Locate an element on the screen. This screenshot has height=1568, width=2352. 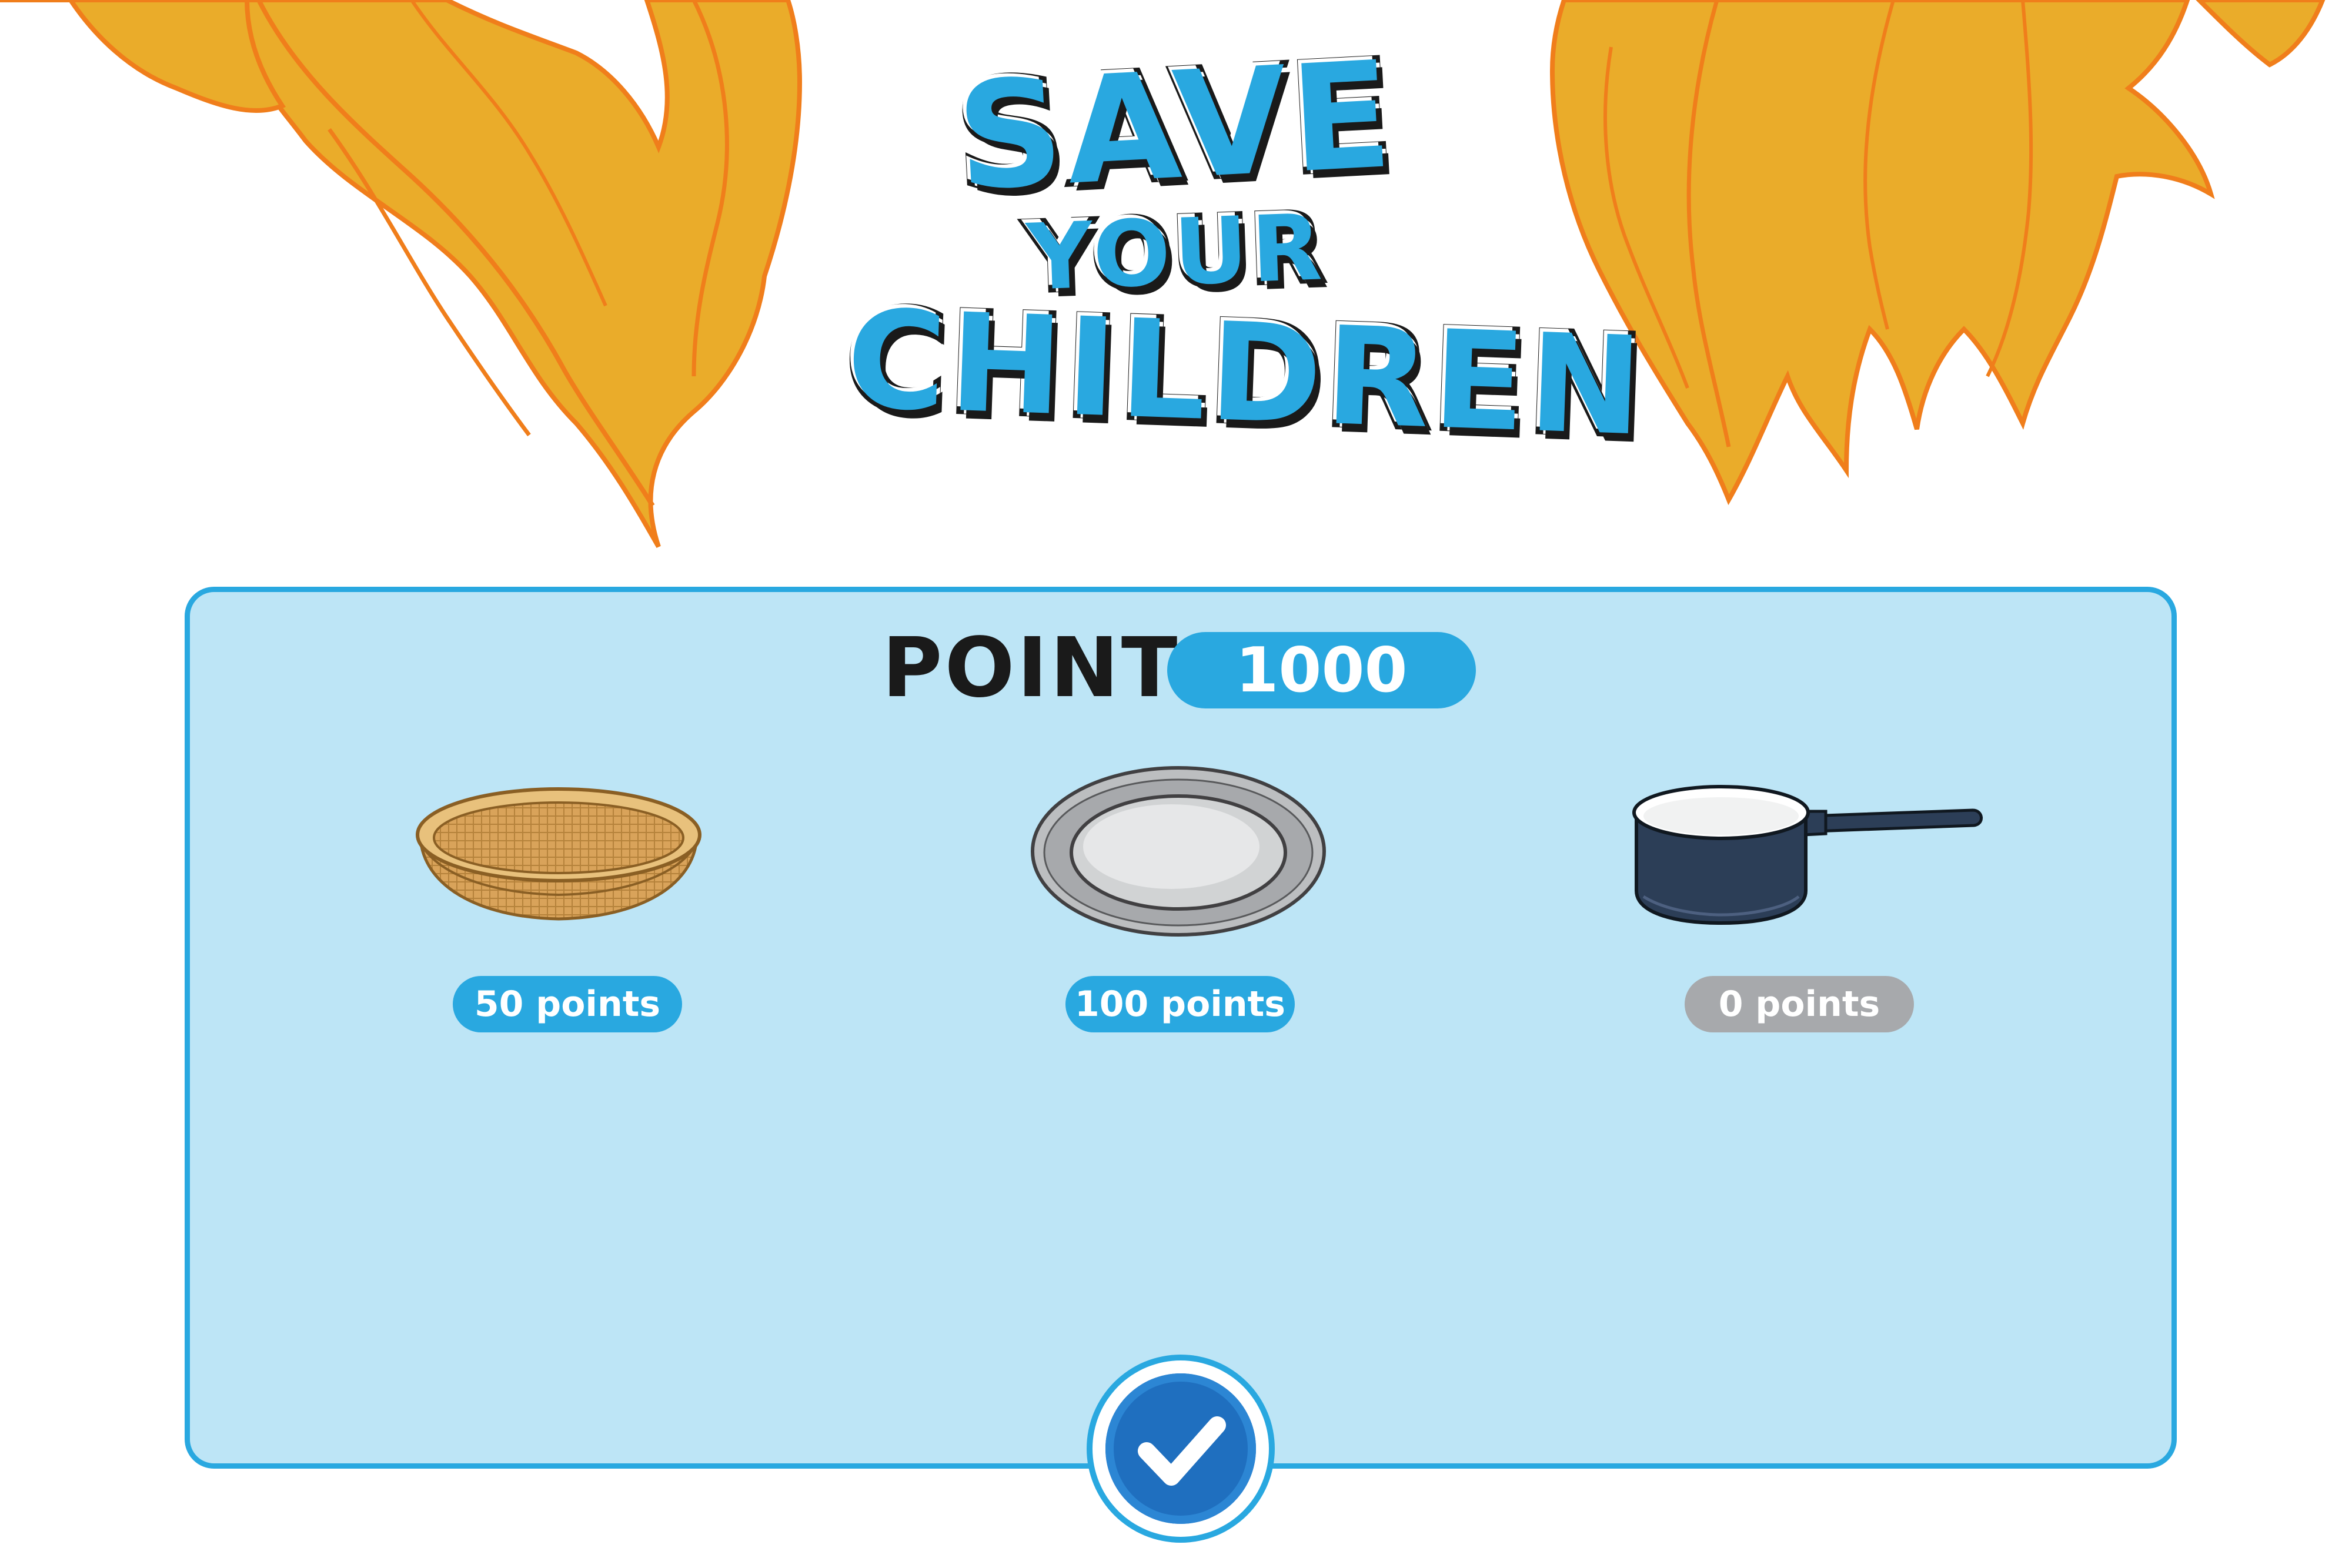
flames-left is located at coordinates (401, 274).